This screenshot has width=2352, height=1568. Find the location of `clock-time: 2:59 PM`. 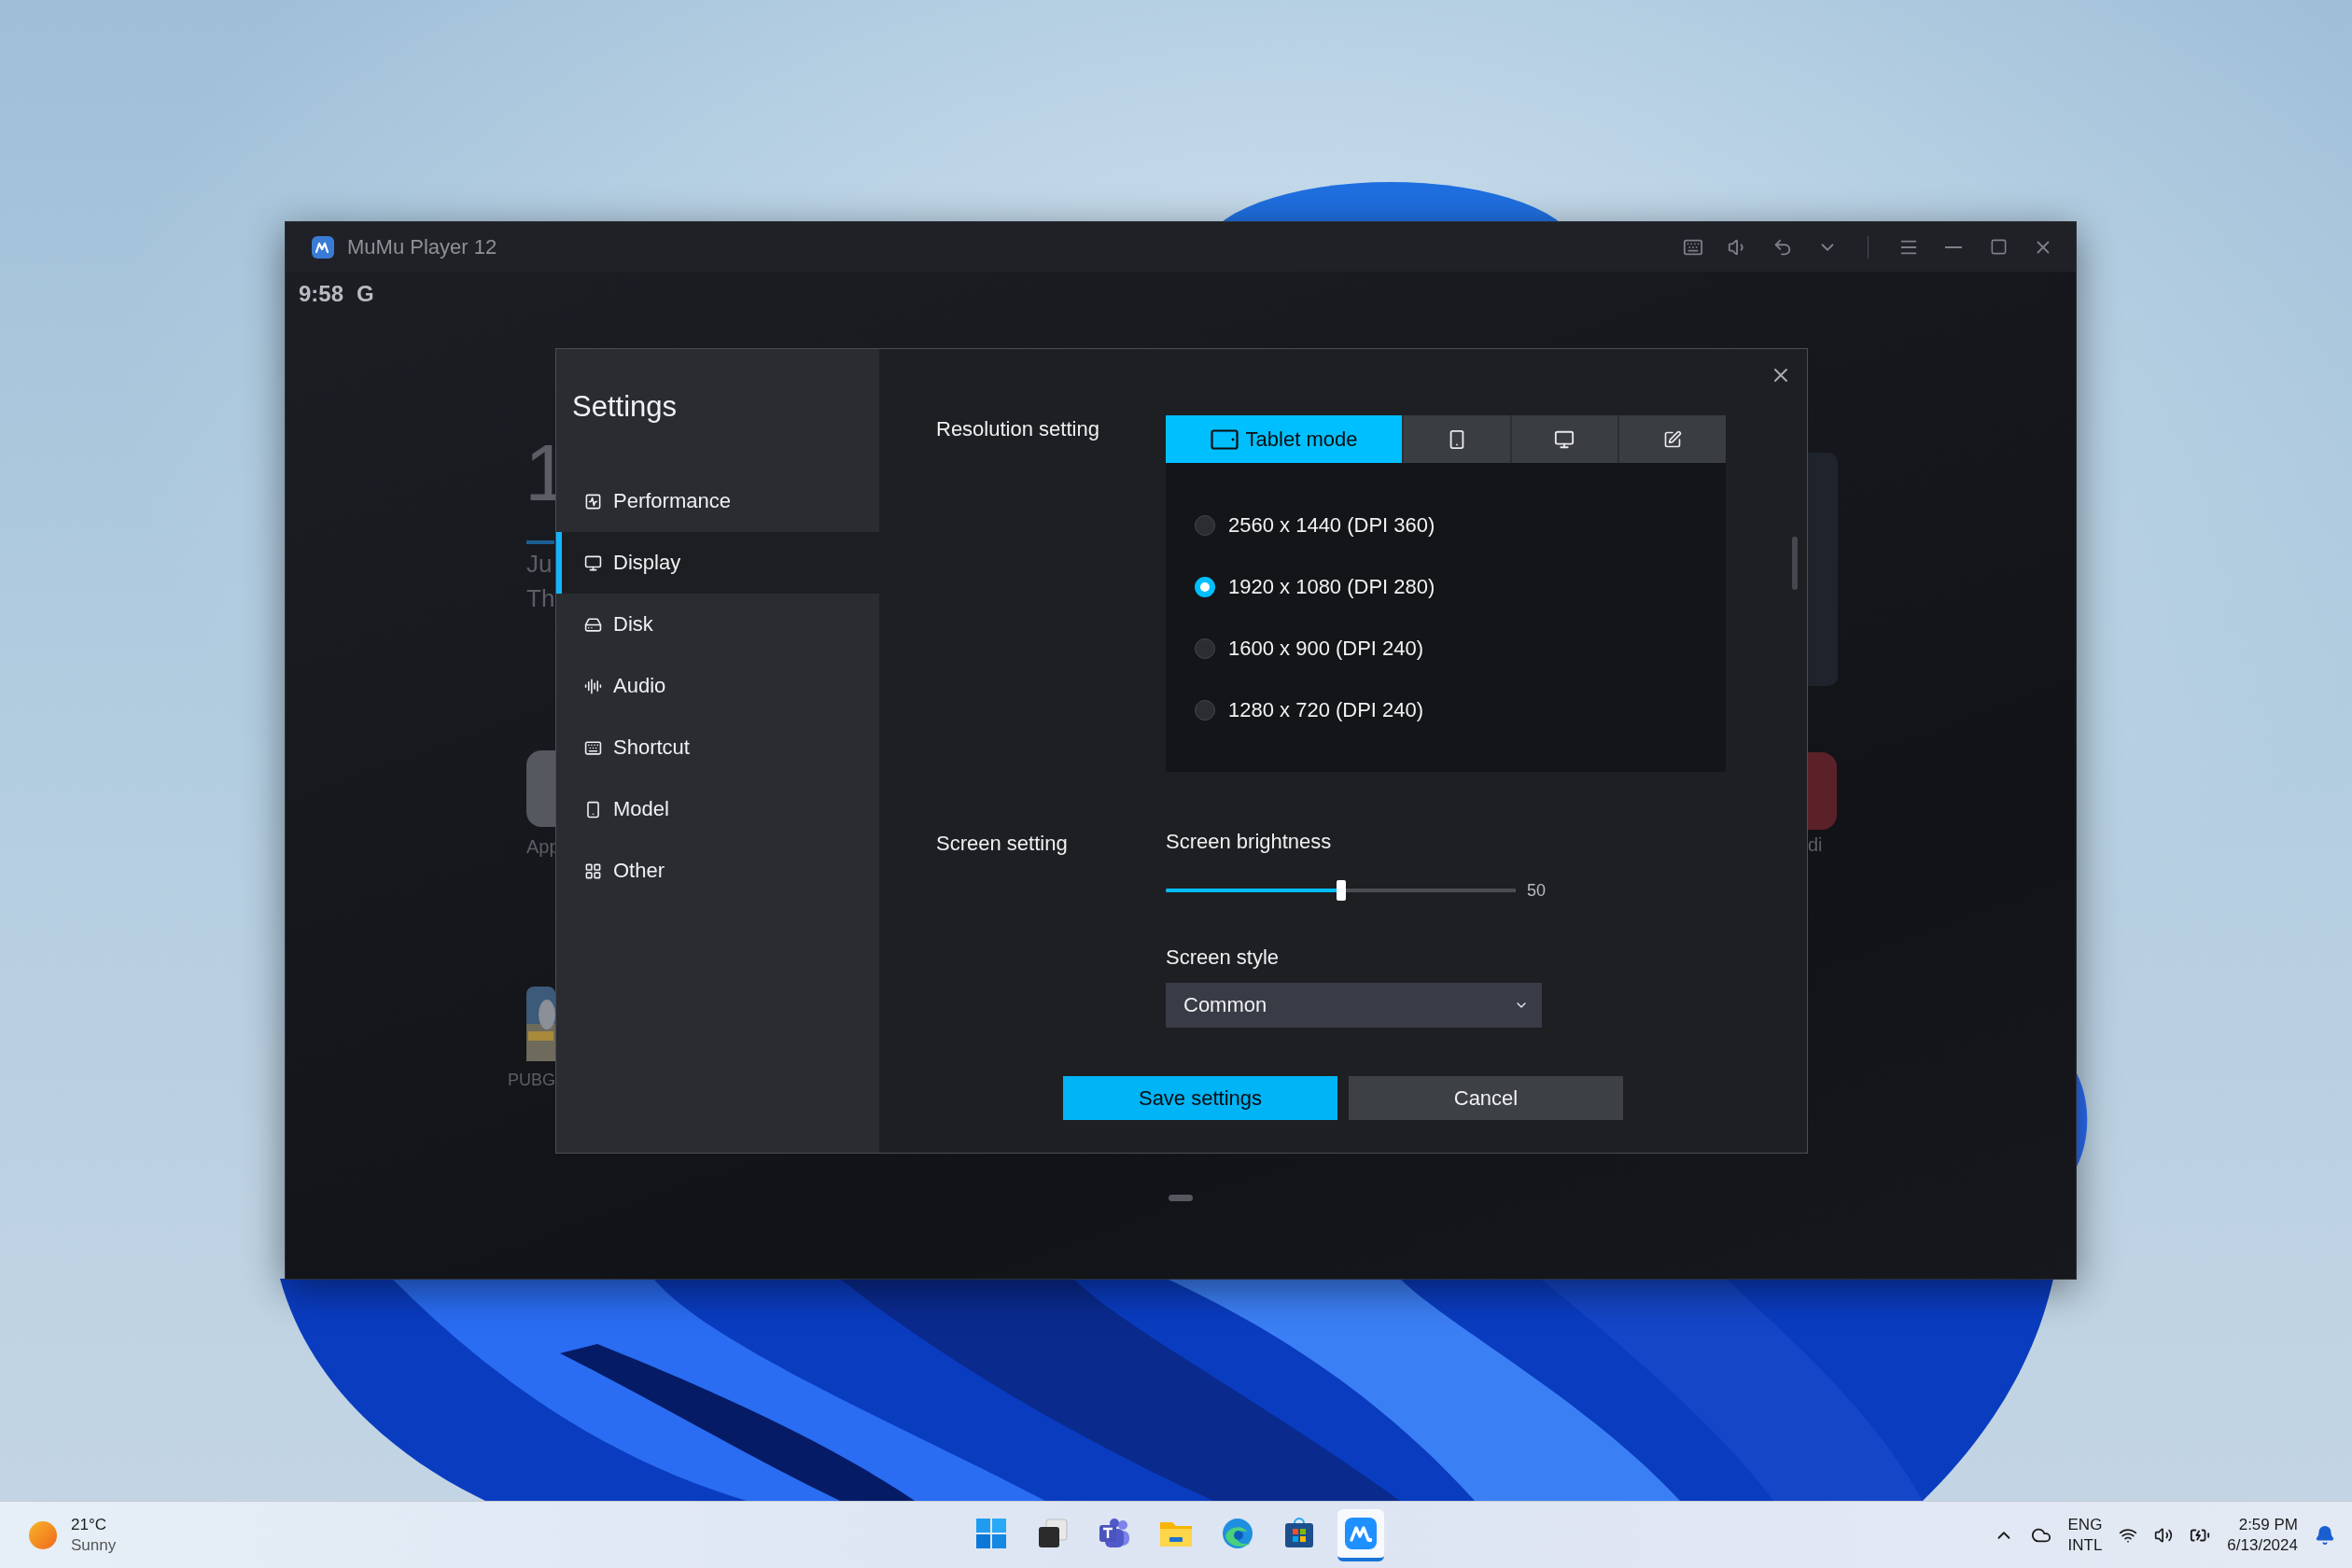

clock-time: 2:59 PM is located at coordinates (2268, 1524).